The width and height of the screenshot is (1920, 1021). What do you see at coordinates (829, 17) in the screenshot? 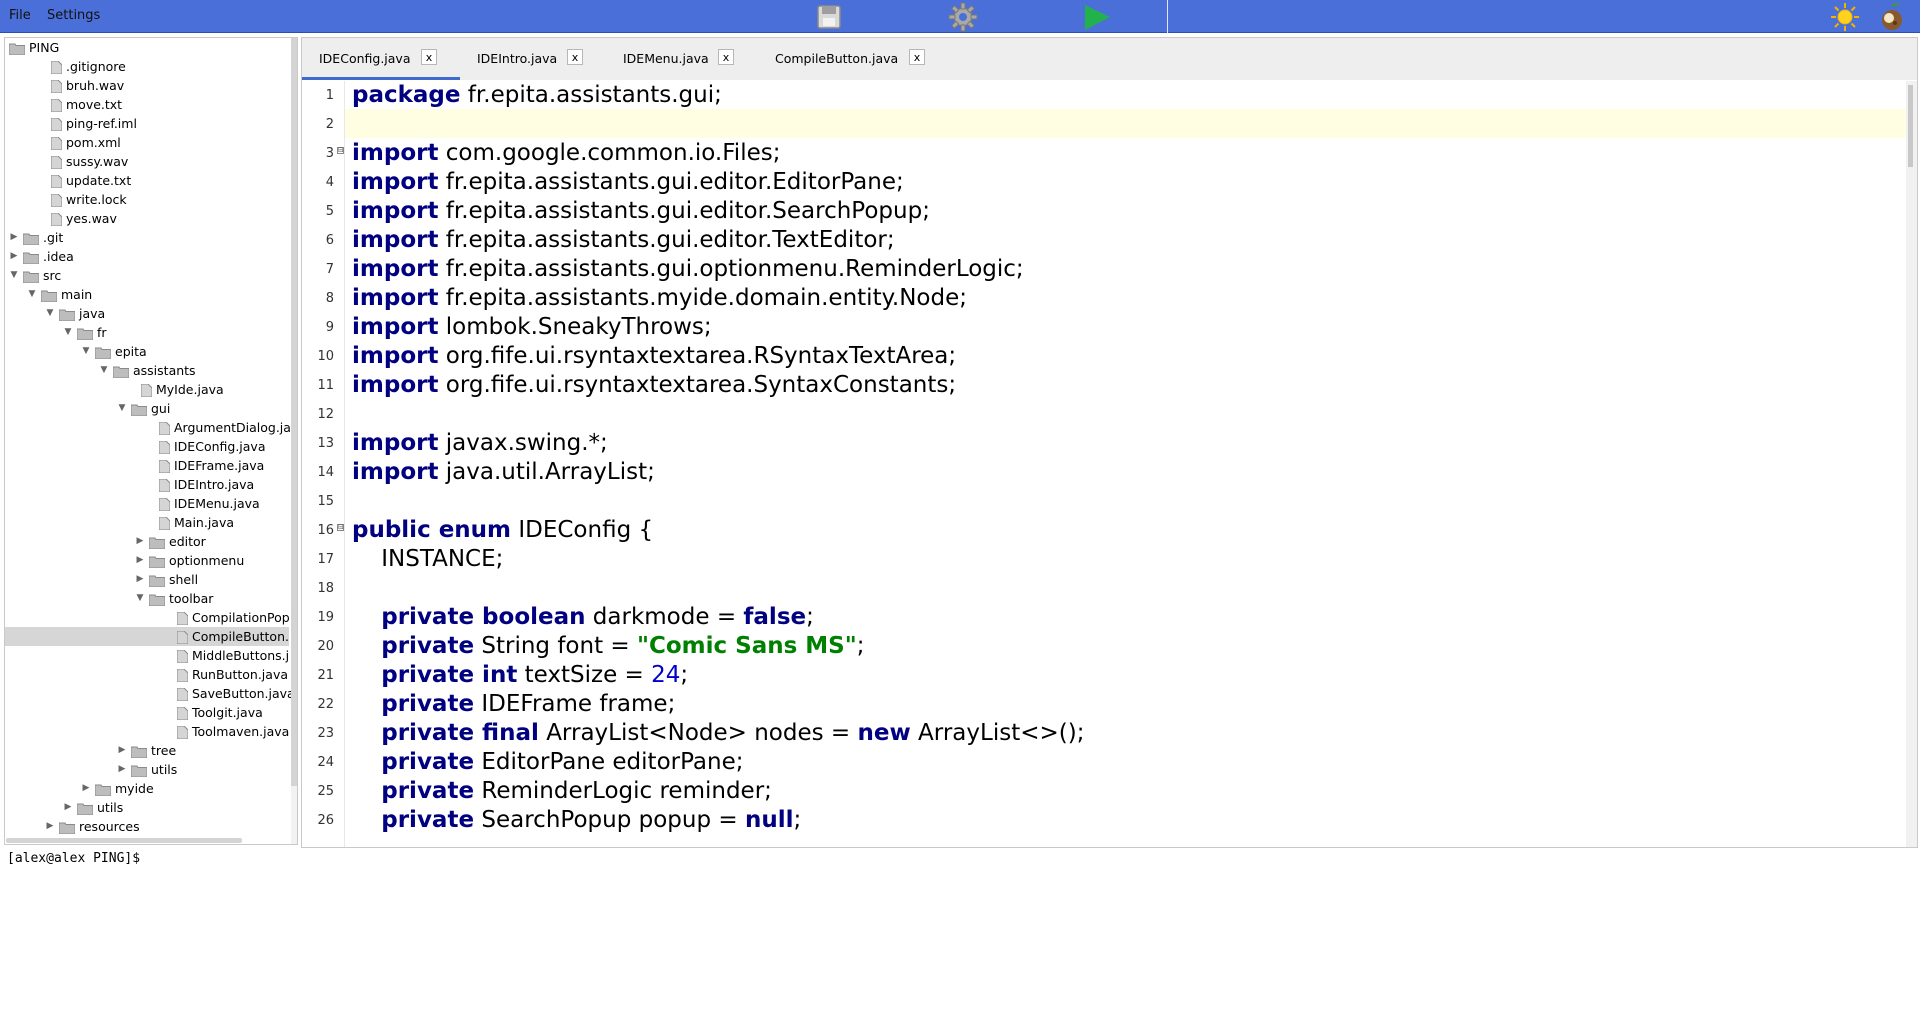
I see `save-icon` at bounding box center [829, 17].